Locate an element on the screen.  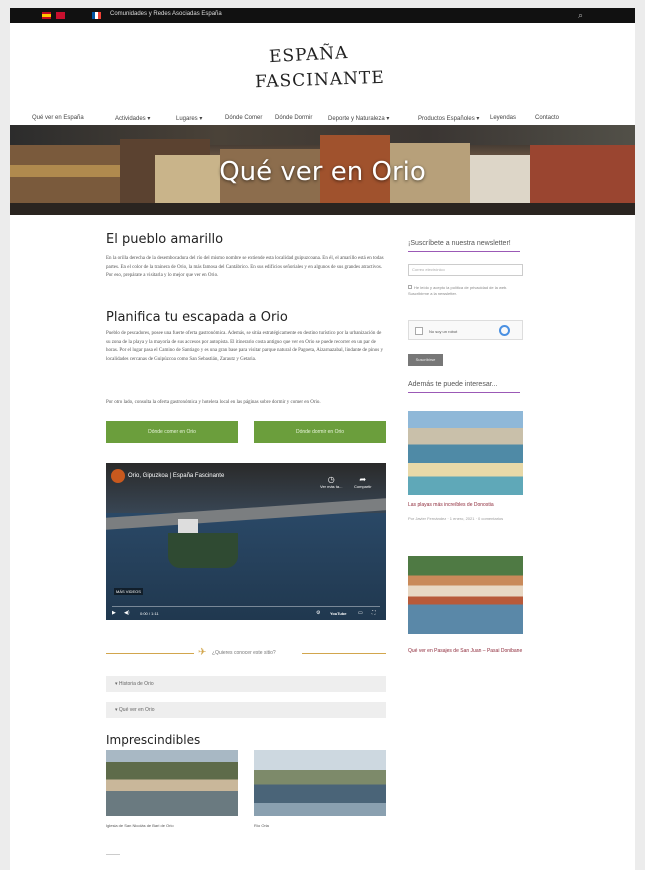
related-heading-rule is located at coordinates (464, 392).